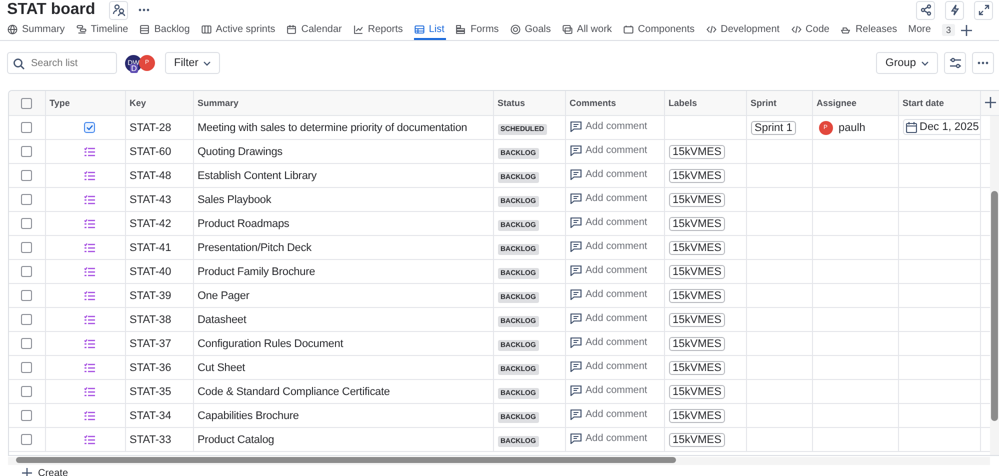 This screenshot has height=476, width=999. Describe the element at coordinates (811, 30) in the screenshot. I see `nav-tab: Code` at that location.